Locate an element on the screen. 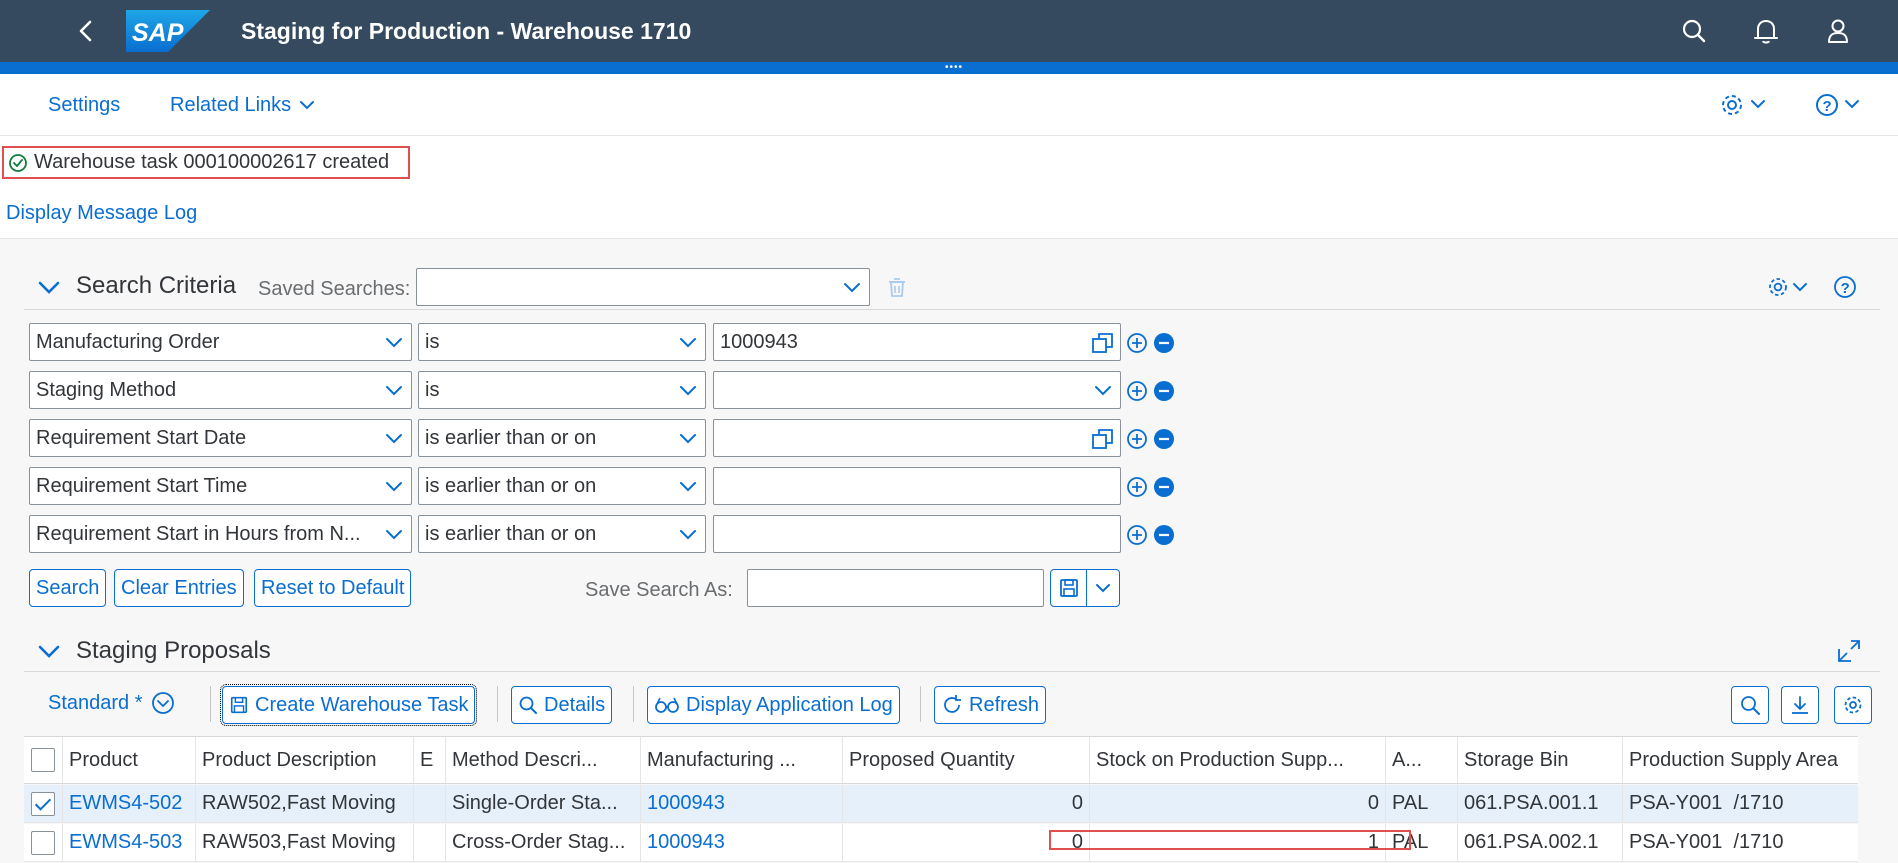 The width and height of the screenshot is (1898, 863). save-search-split-button is located at coordinates (1085, 588).